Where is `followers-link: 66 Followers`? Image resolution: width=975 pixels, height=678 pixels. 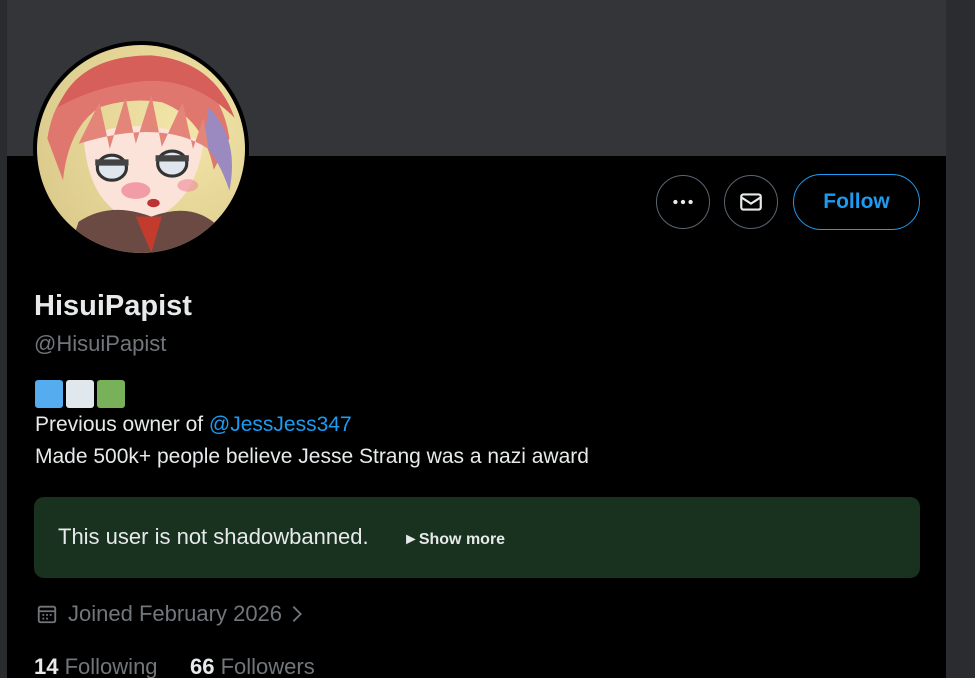
followers-link: 66 Followers is located at coordinates (252, 665).